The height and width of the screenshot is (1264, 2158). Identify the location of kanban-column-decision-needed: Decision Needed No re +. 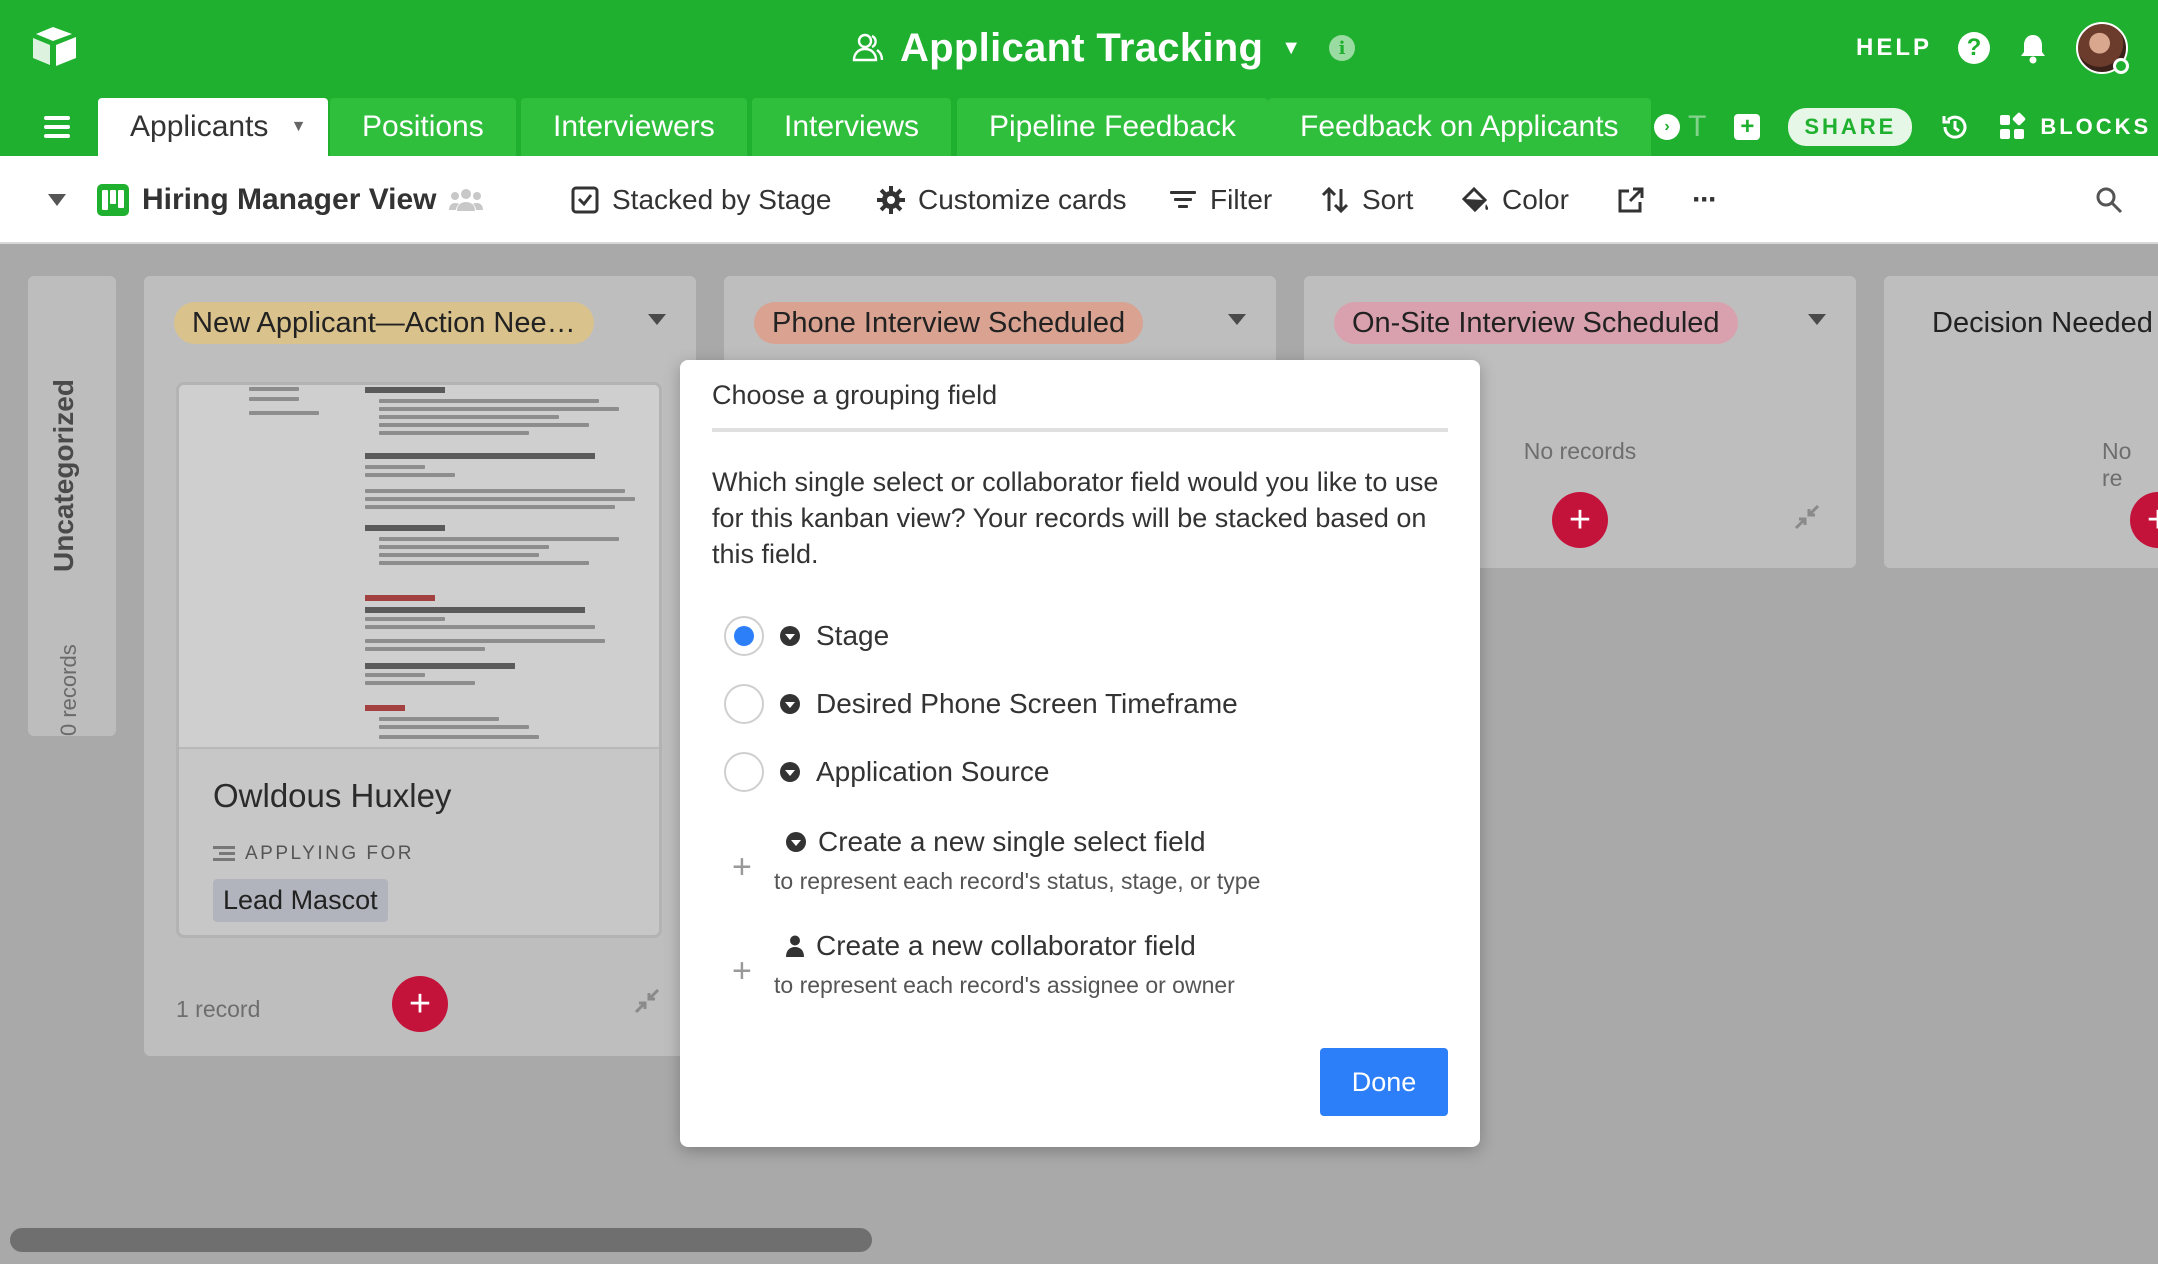
(2021, 422).